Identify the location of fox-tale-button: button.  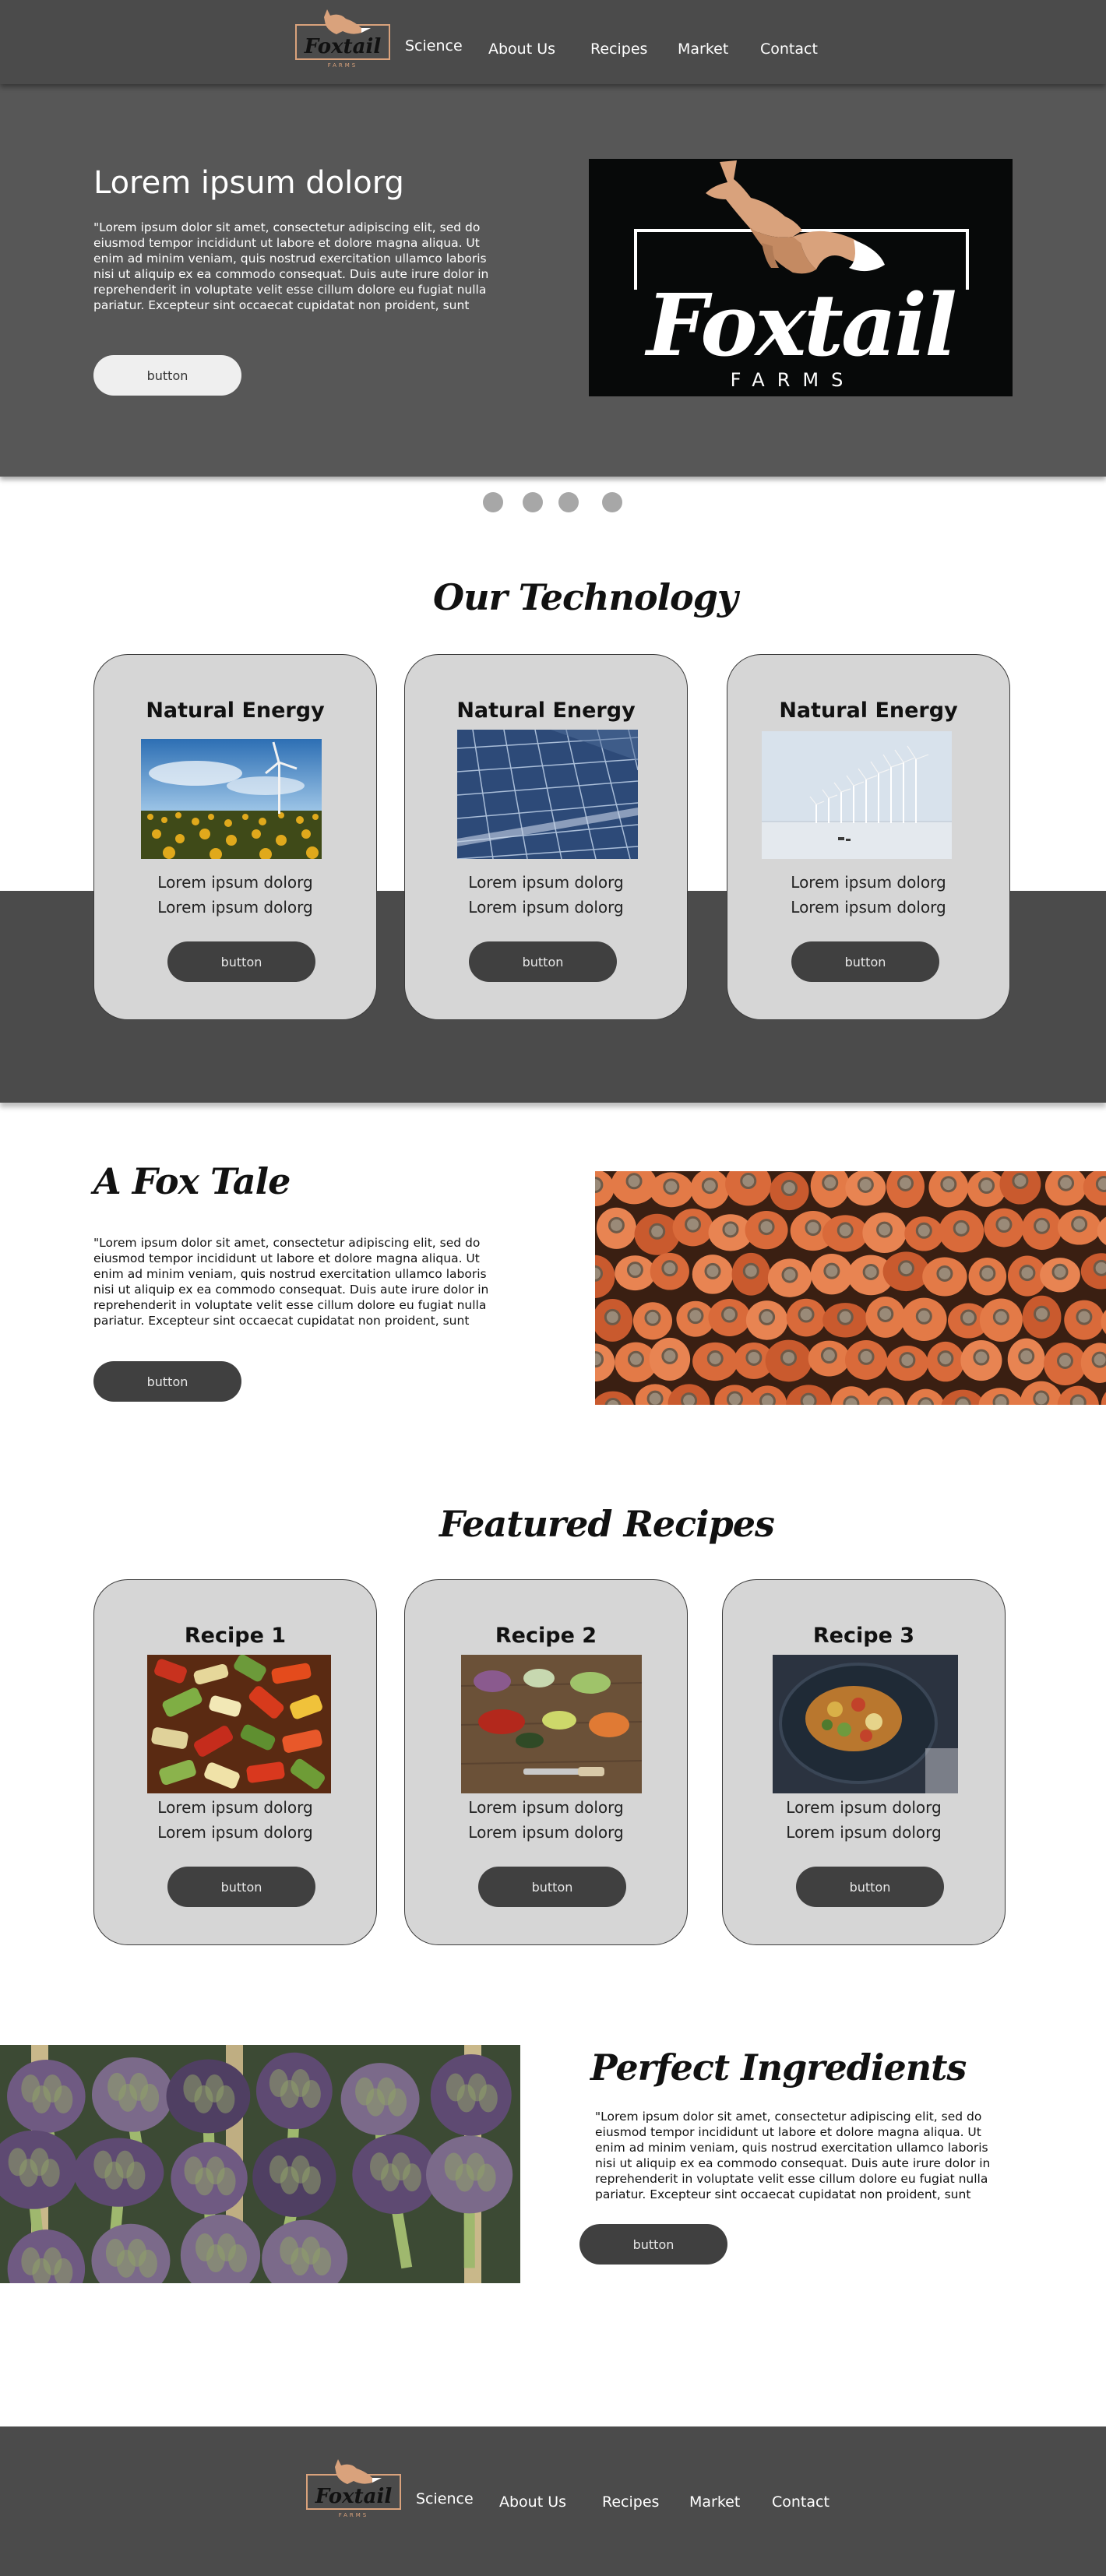
(167, 1381).